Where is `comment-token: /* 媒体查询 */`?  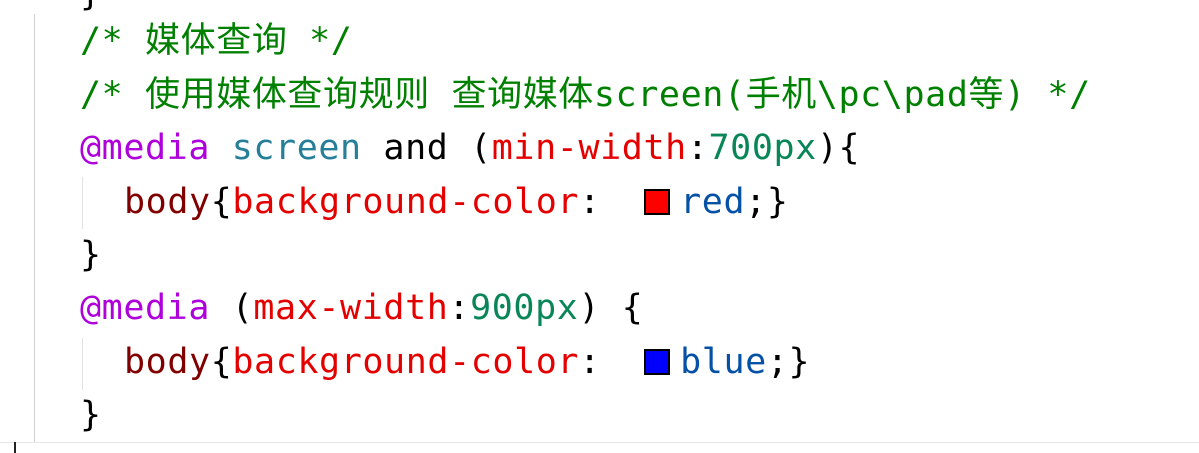 comment-token: /* 媒体查询 */ is located at coordinates (216, 41).